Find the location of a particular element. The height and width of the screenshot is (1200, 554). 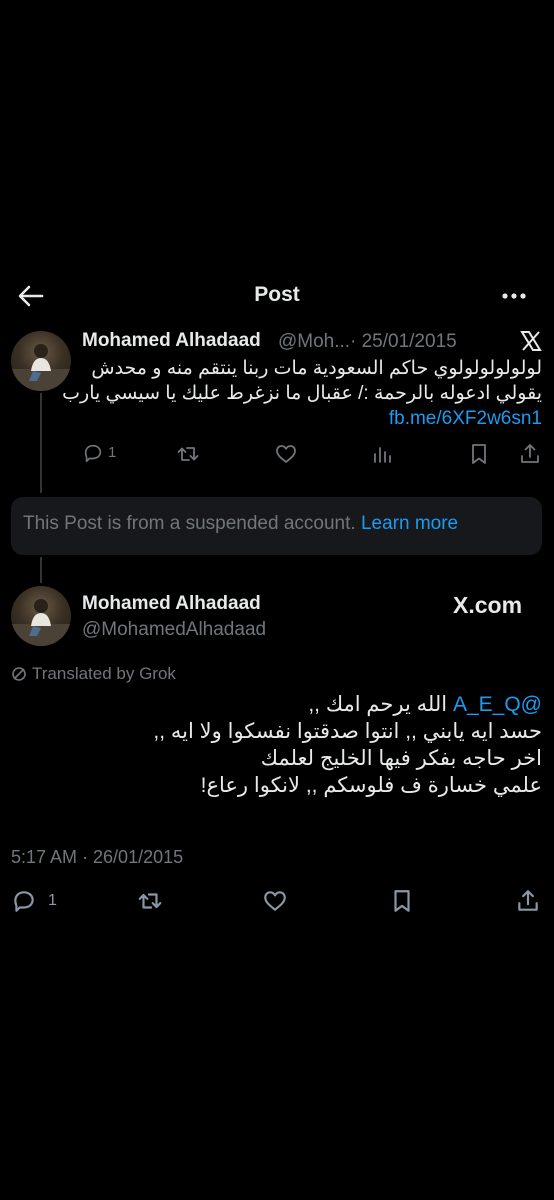

quoted-author-name: Mohamed Alhadaad is located at coordinates (171, 341).